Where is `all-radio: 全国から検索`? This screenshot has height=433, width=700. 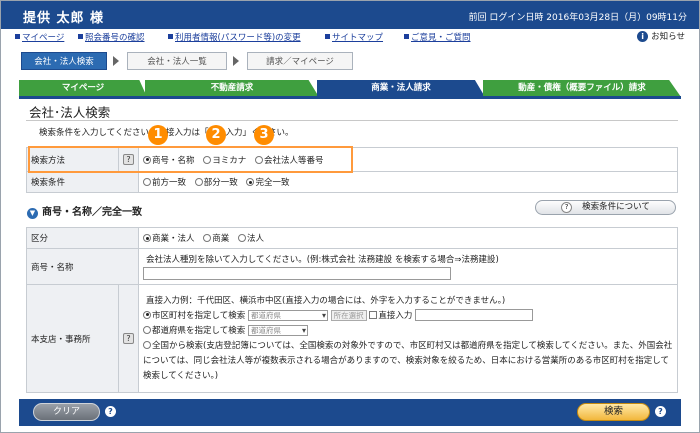
all-radio: 全国から検索 is located at coordinates (173, 345).